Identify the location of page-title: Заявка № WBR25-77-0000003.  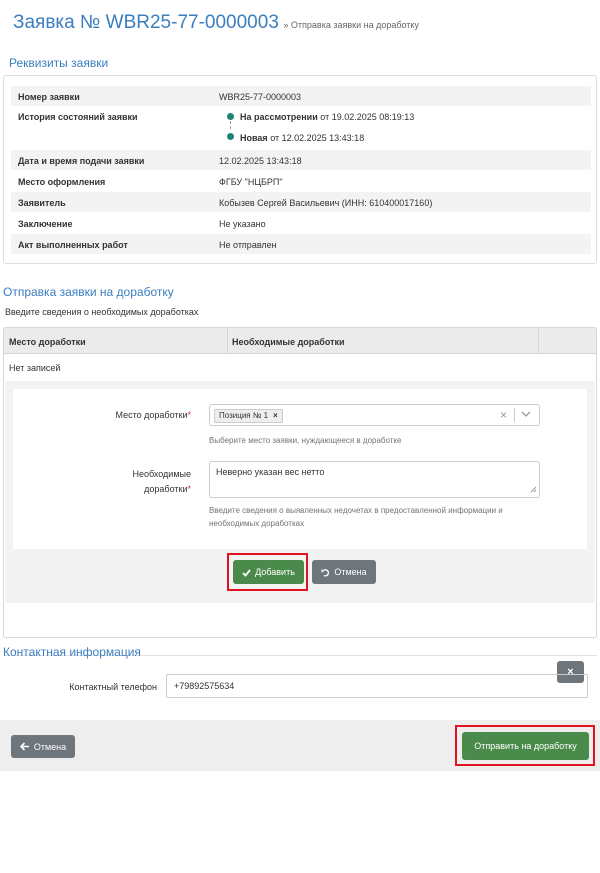
(146, 22).